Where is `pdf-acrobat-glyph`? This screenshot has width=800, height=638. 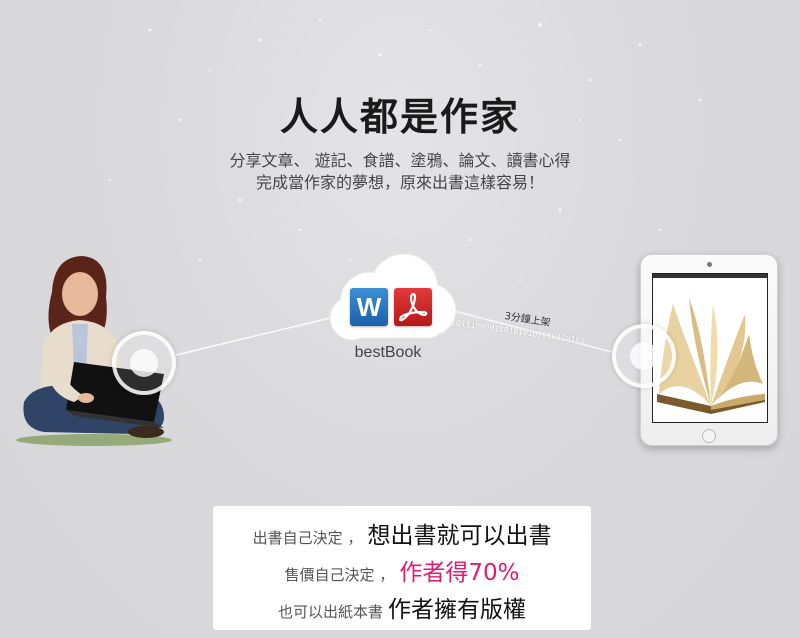 pdf-acrobat-glyph is located at coordinates (413, 307).